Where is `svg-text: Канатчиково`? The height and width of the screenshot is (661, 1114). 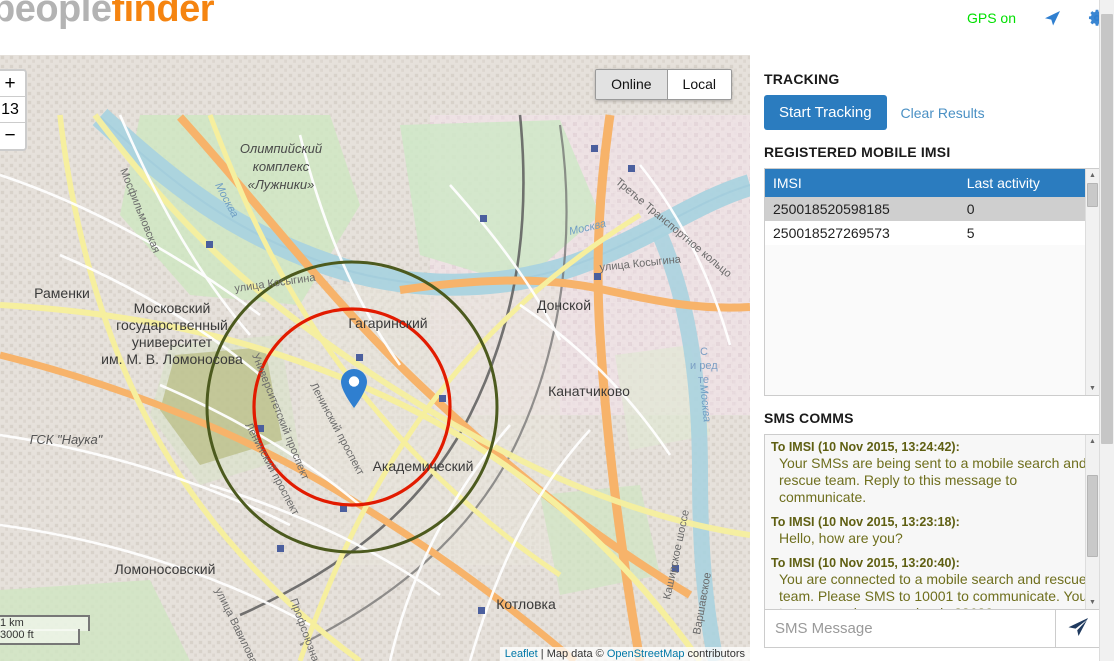
svg-text: Канатчиково is located at coordinates (589, 391).